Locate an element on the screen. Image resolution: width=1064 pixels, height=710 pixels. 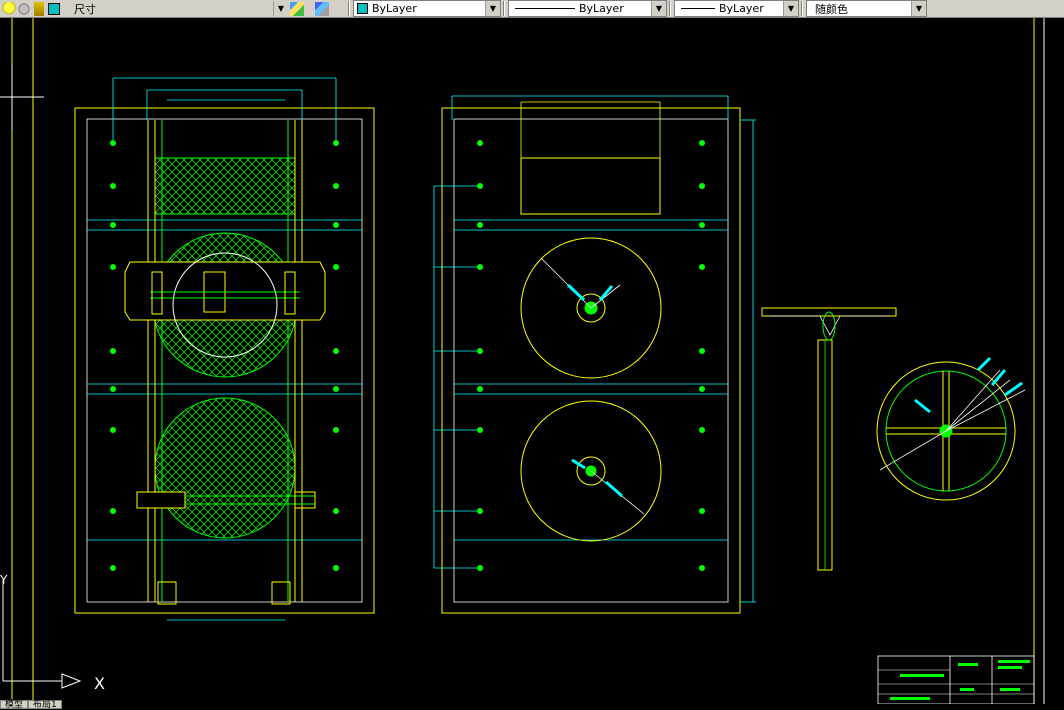
lock-icon is located at coordinates (39, 8).